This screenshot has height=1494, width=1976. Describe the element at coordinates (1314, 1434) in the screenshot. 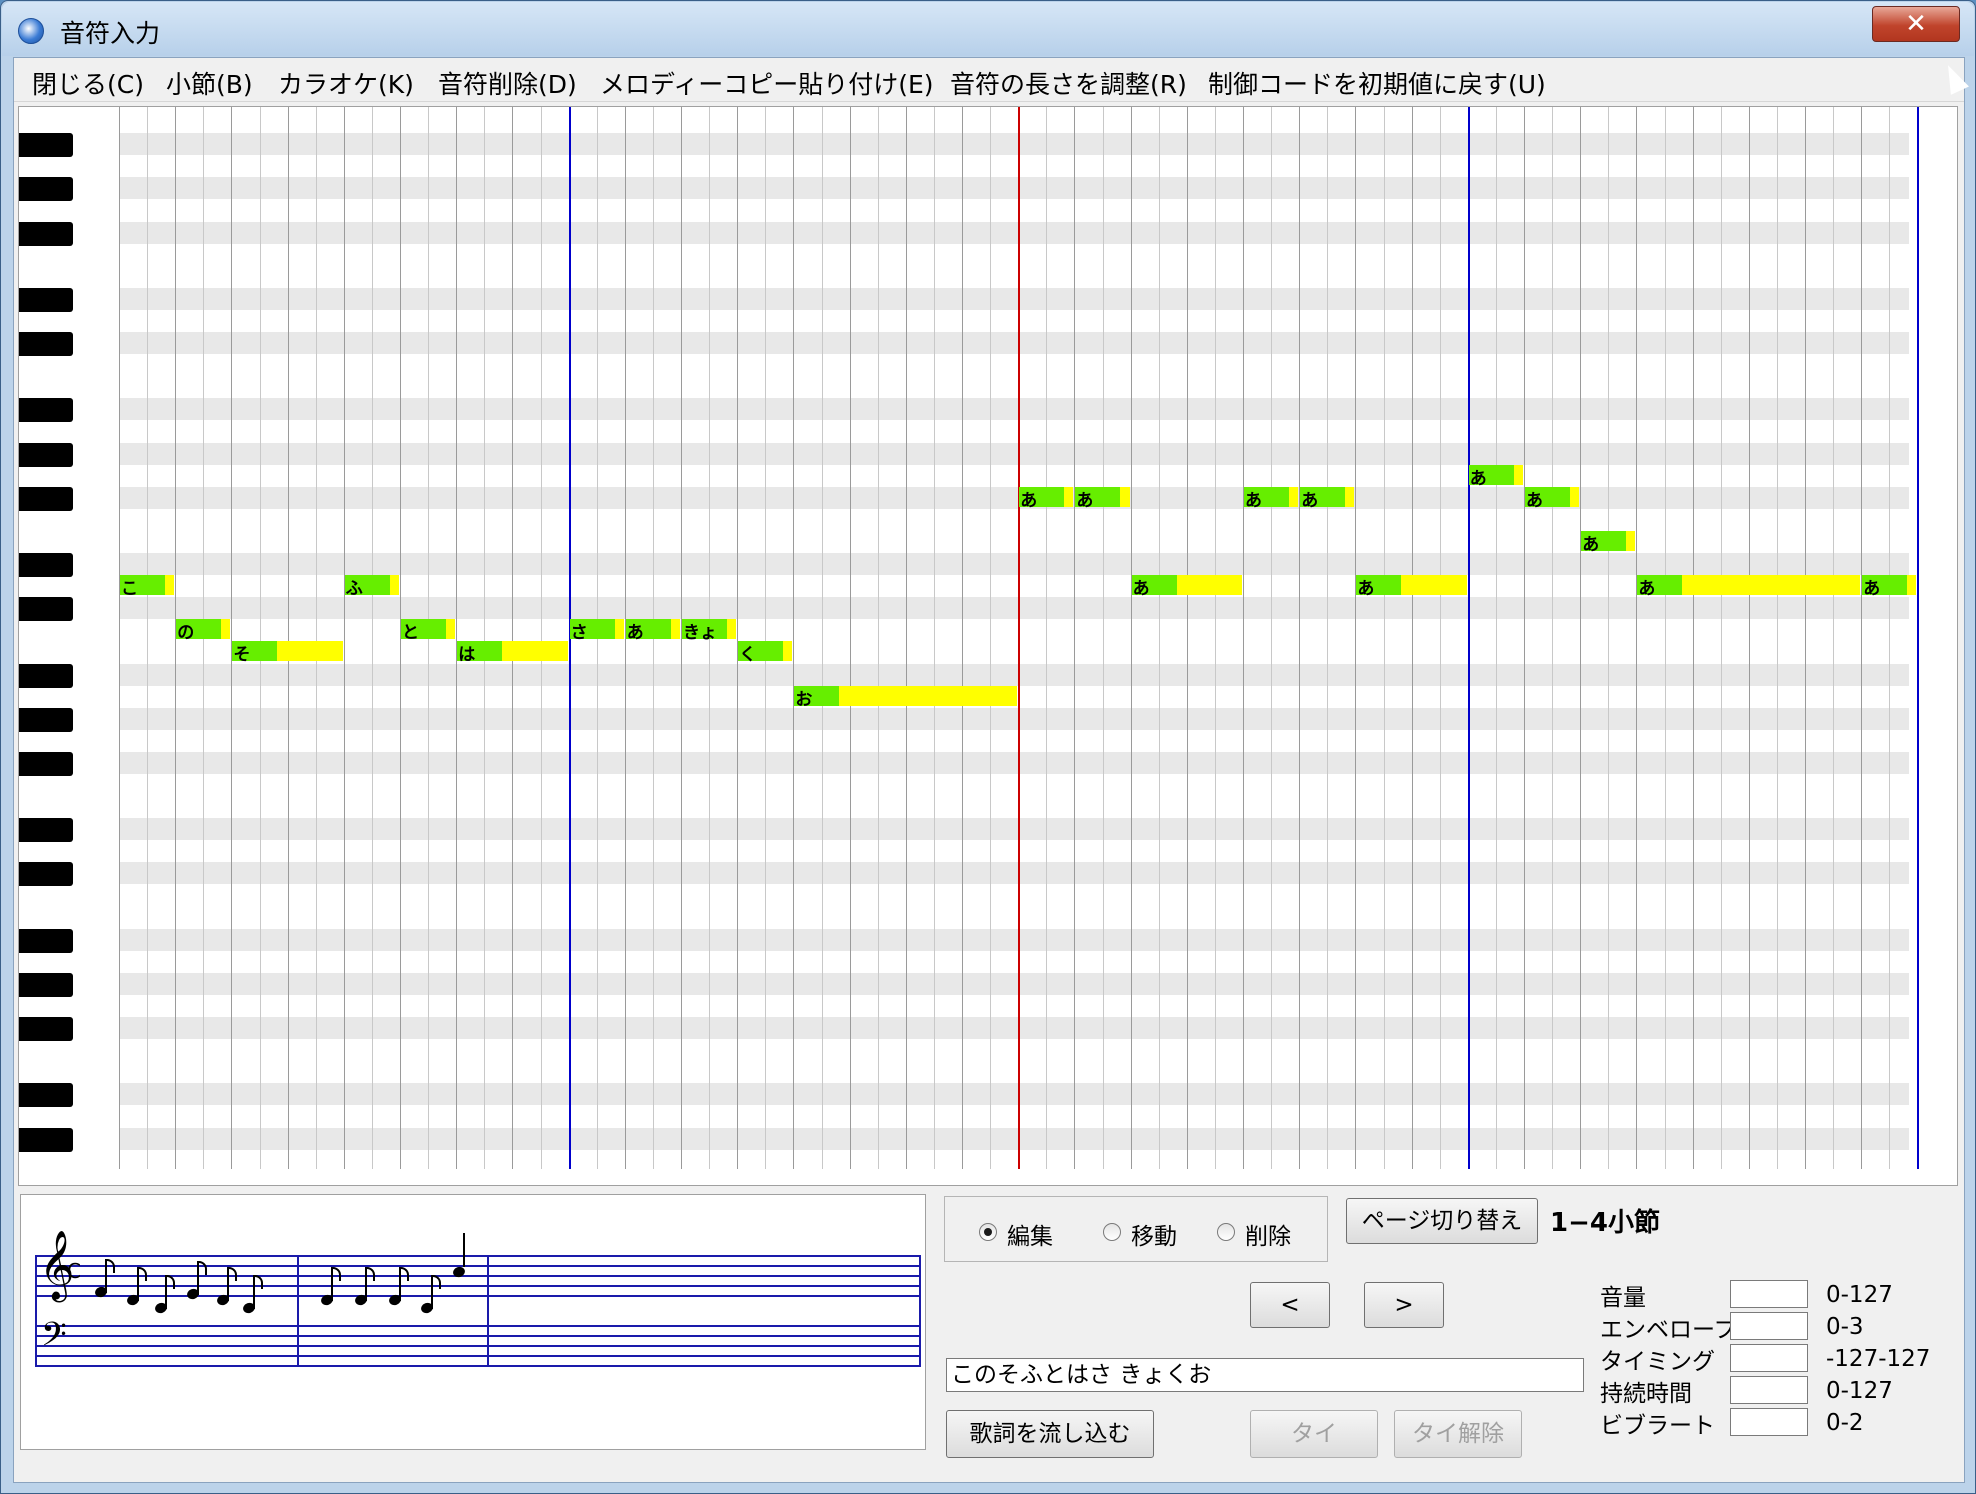

I see `tie-button: タイ` at that location.